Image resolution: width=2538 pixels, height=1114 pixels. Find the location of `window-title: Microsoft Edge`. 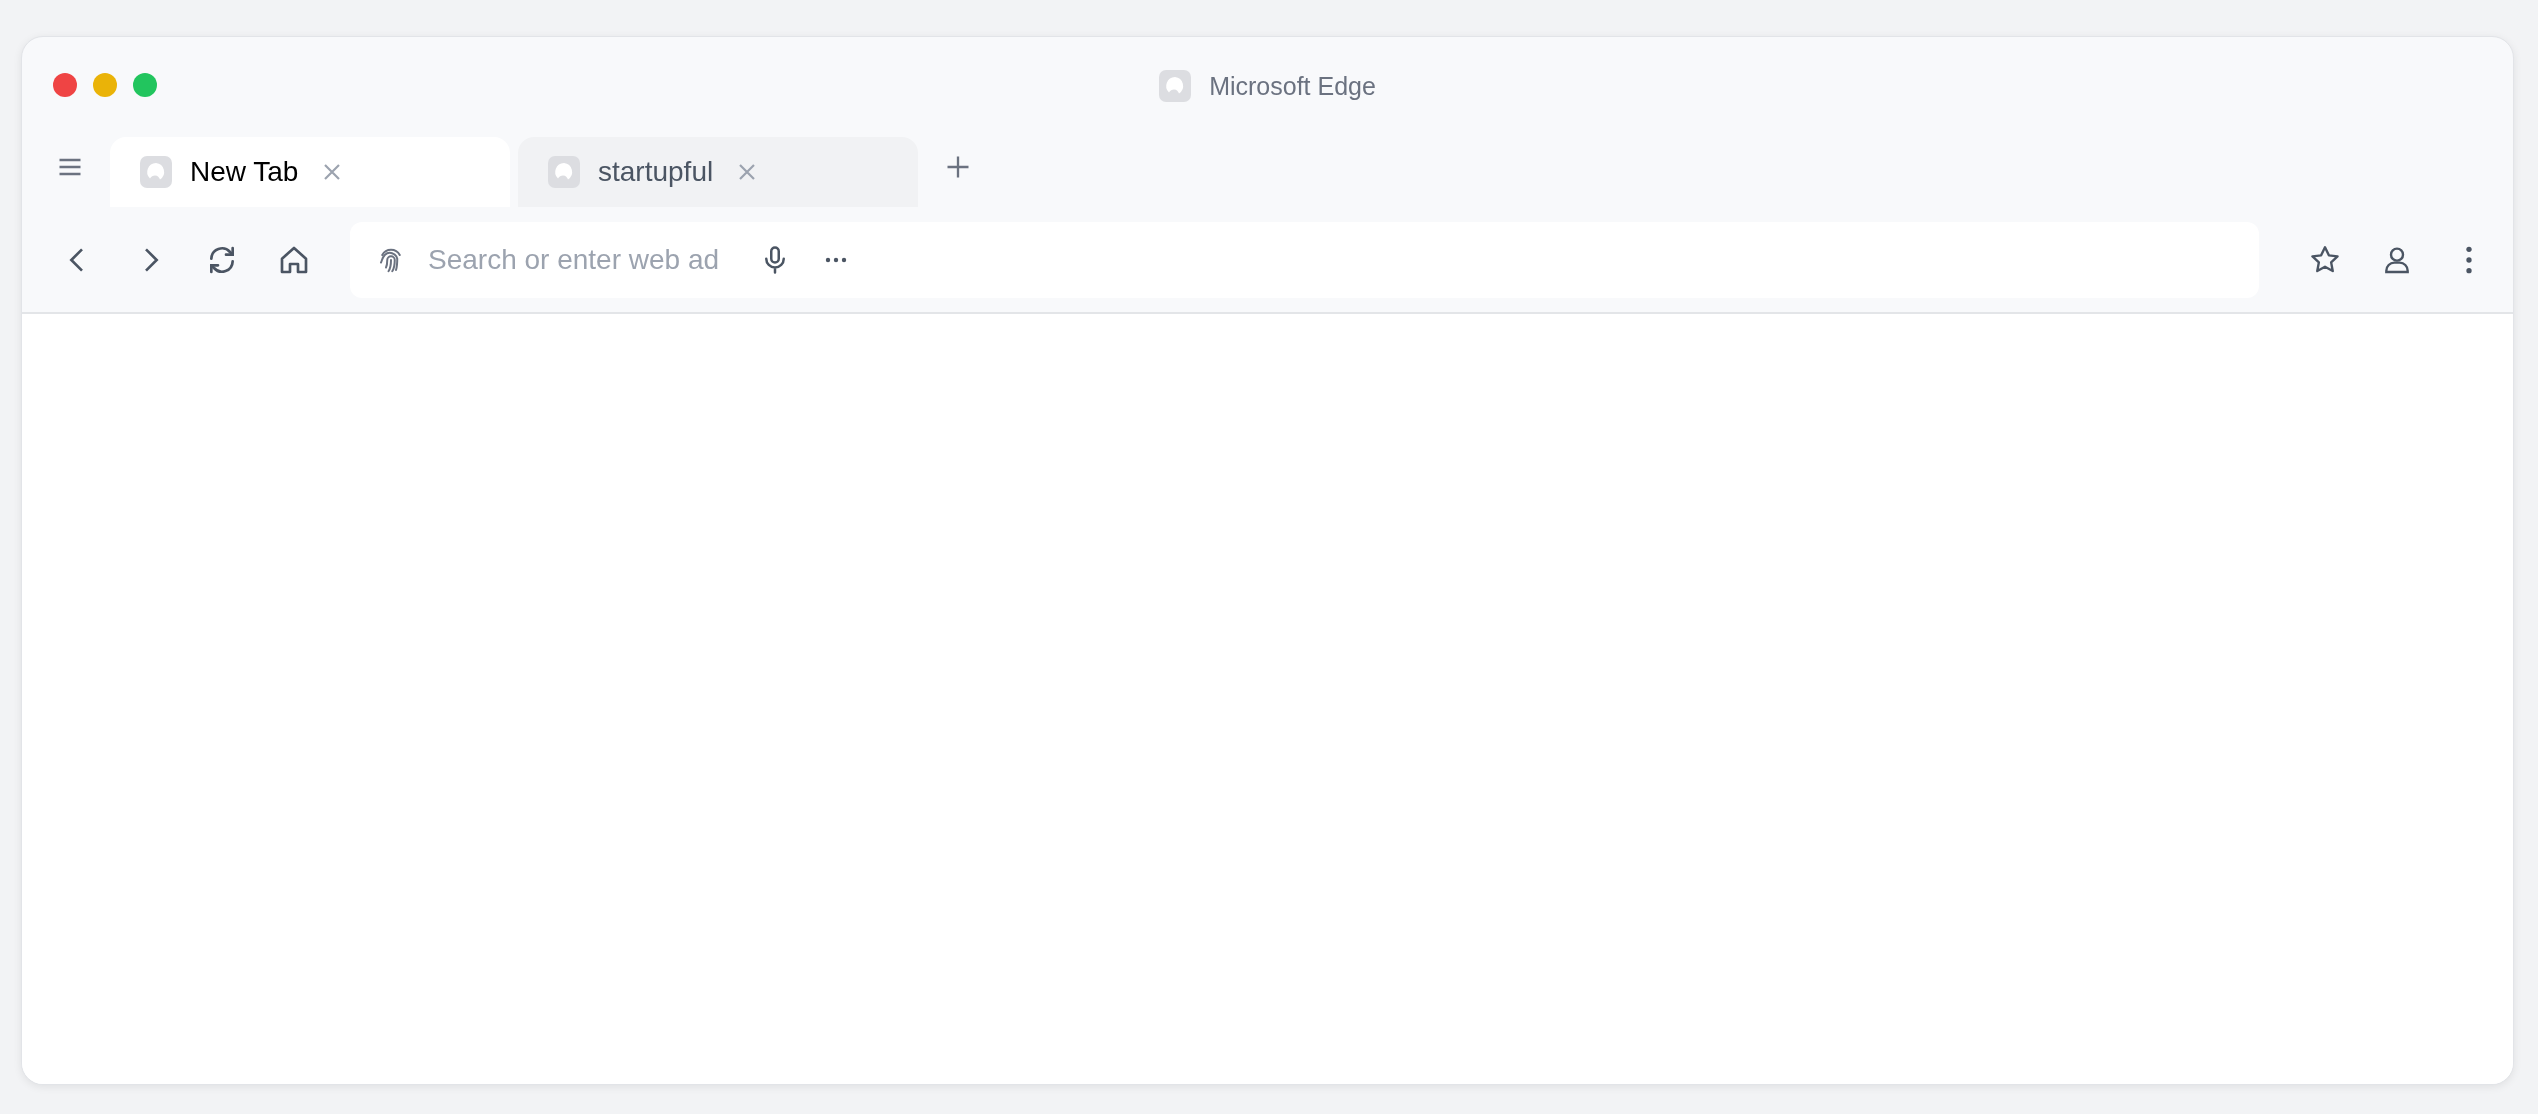

window-title: Microsoft Edge is located at coordinates (1292, 86).